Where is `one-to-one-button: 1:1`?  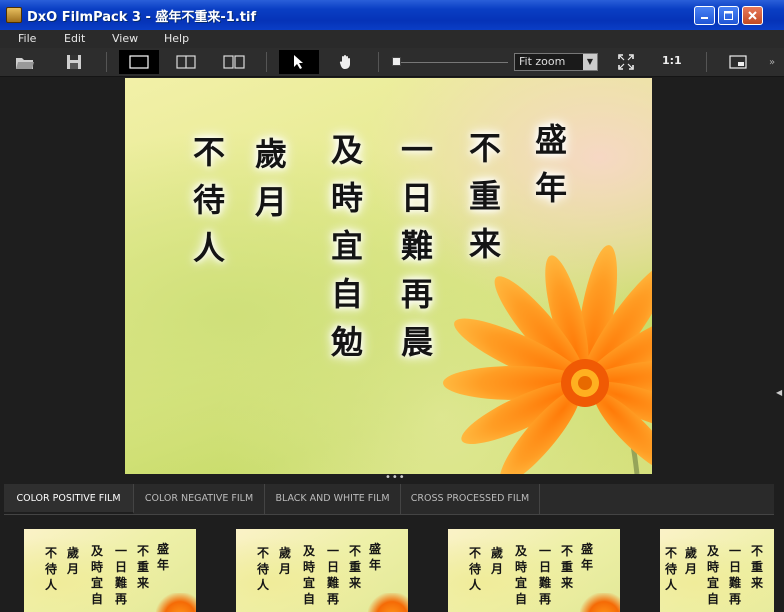
one-to-one-button: 1:1 is located at coordinates (672, 60).